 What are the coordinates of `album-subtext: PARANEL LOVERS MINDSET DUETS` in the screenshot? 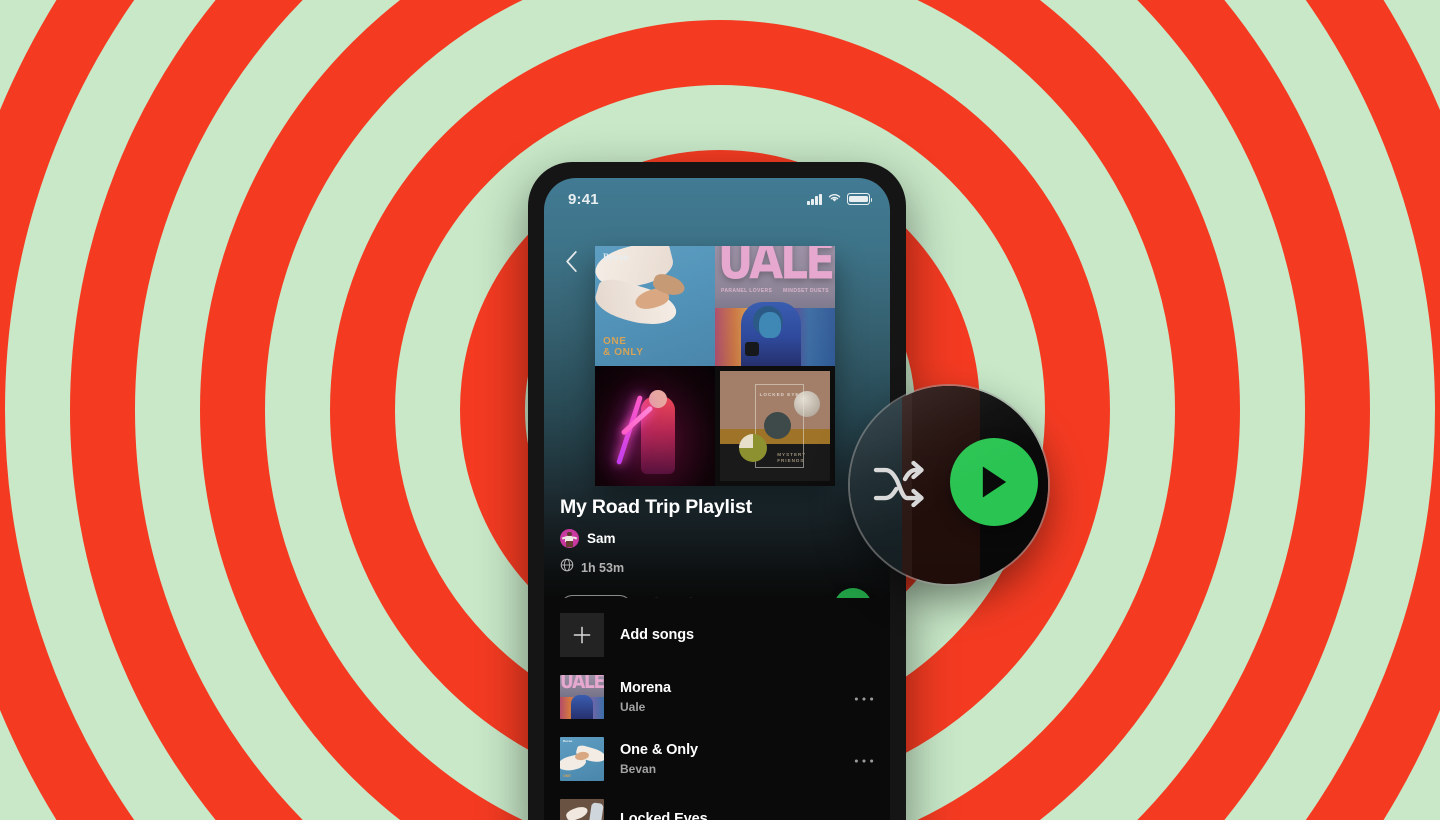 It's located at (775, 291).